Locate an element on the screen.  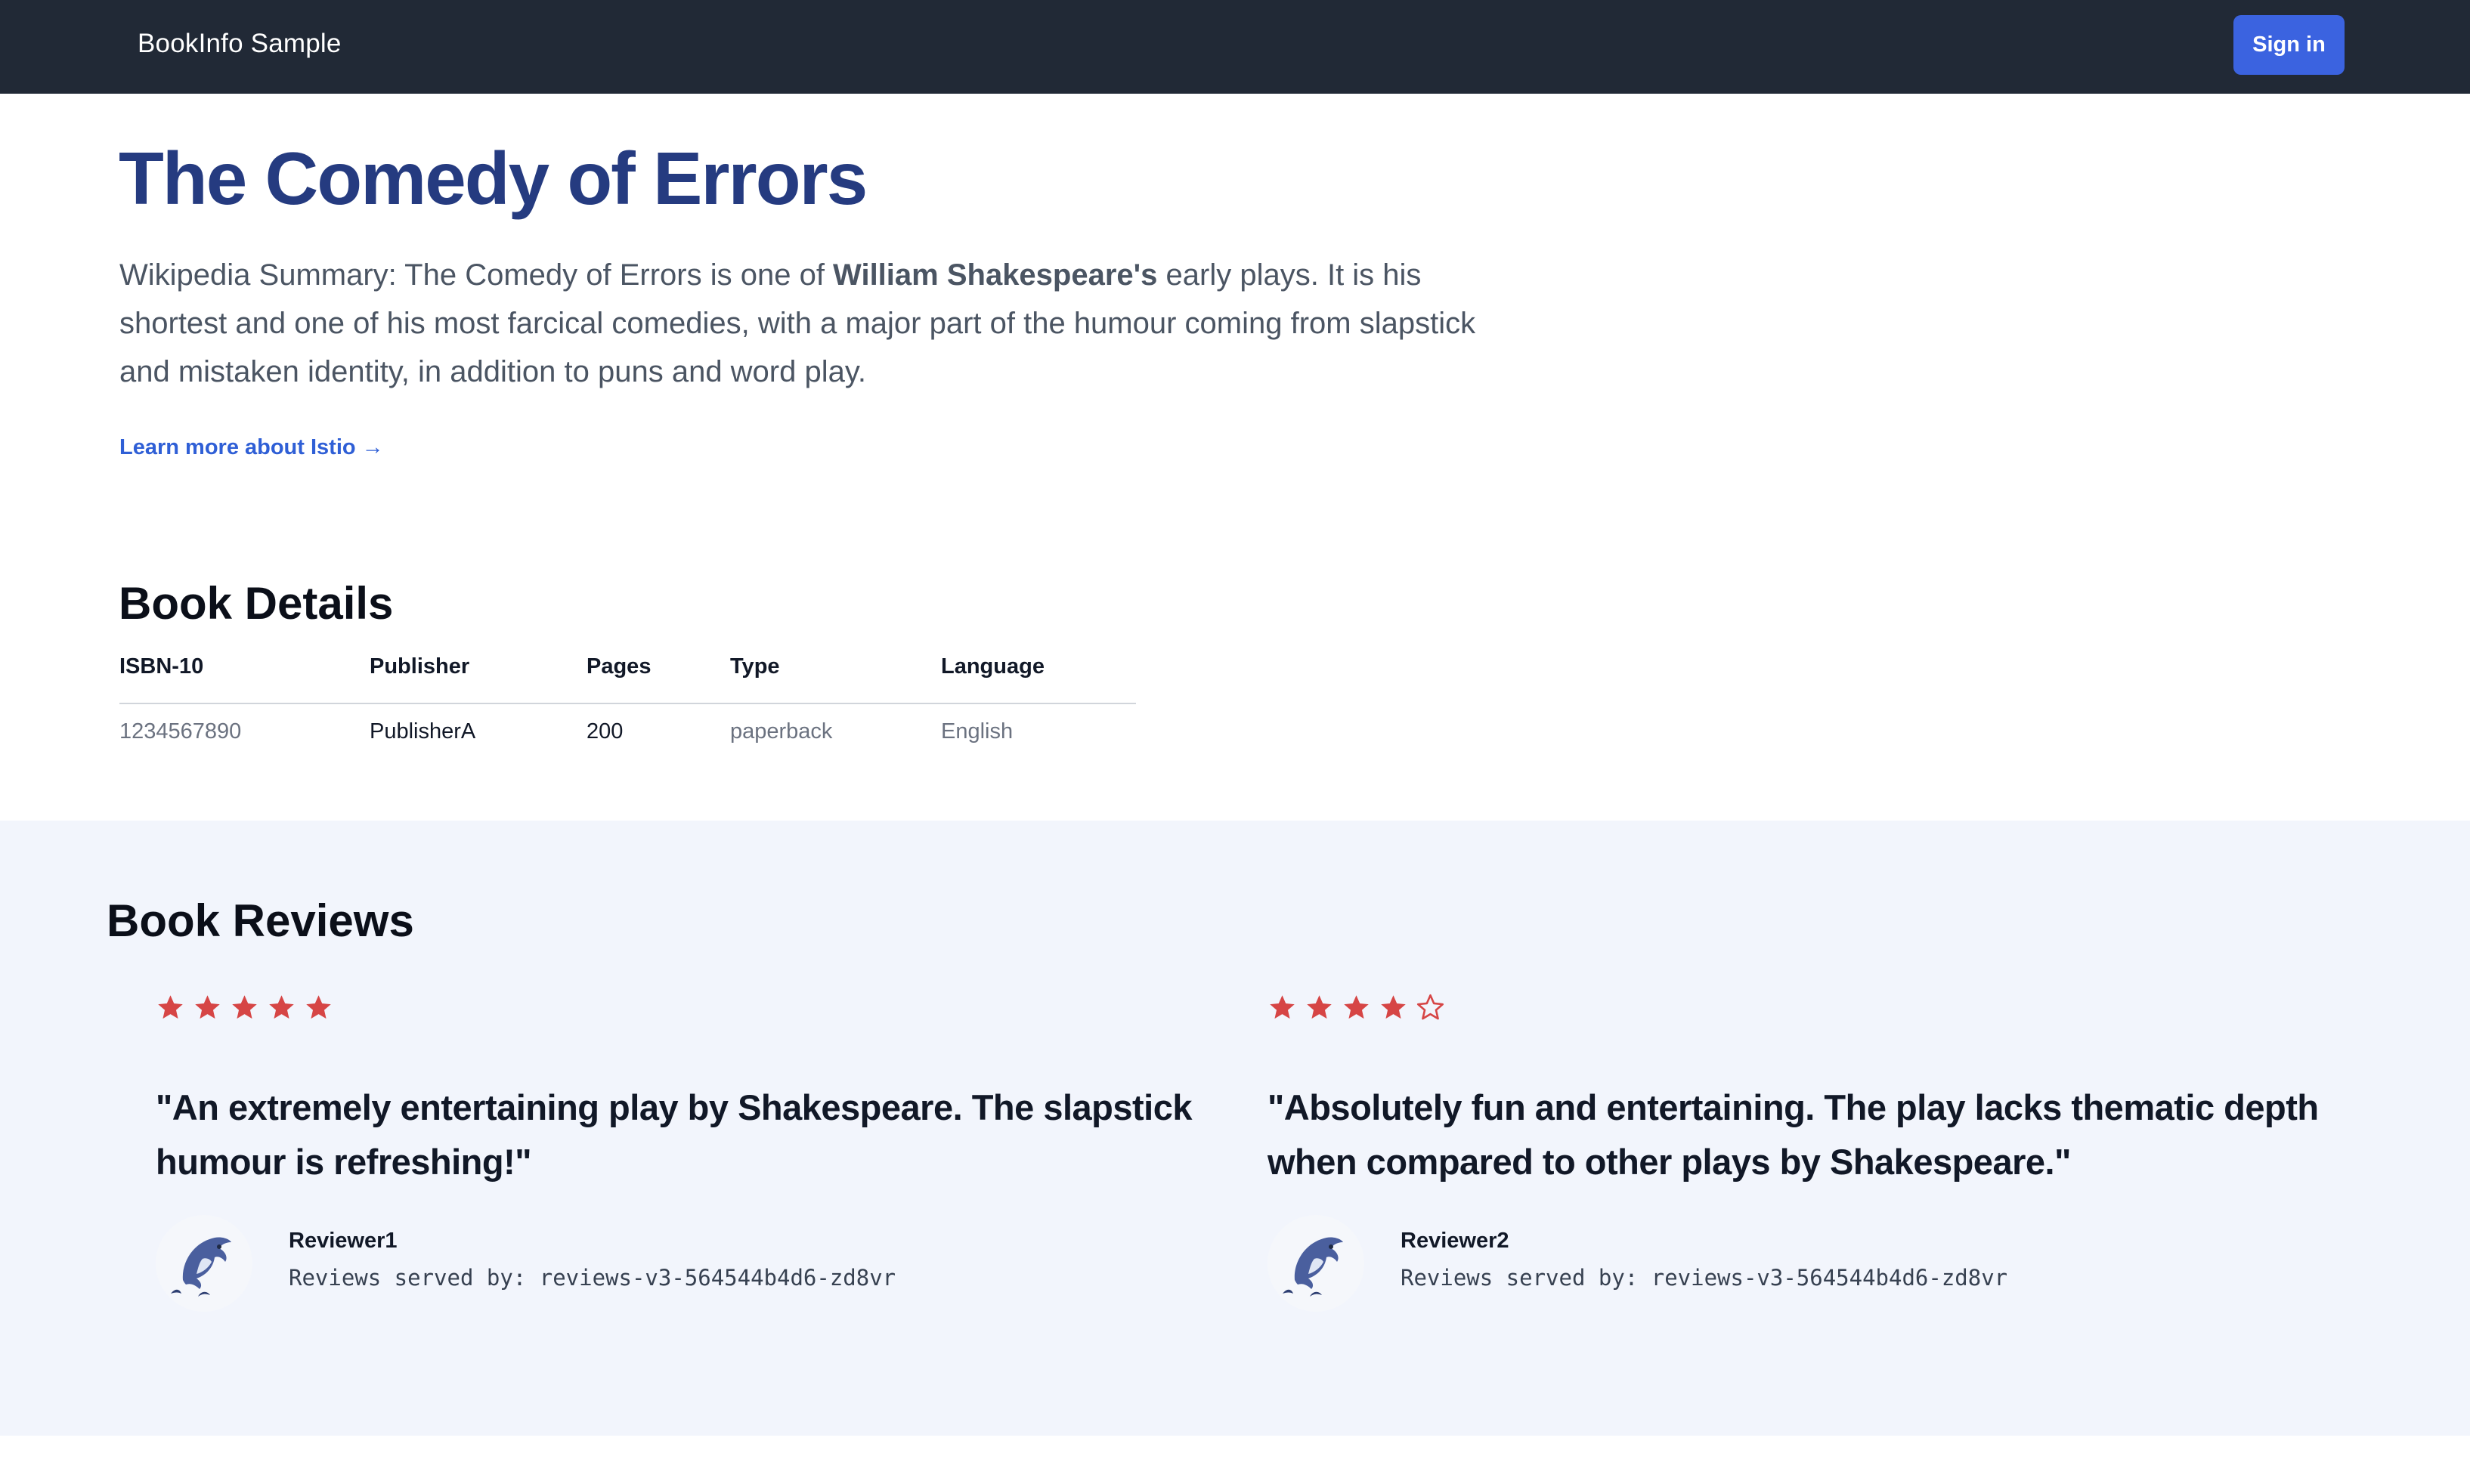
book-details-heading: Book Details is located at coordinates (256, 603).